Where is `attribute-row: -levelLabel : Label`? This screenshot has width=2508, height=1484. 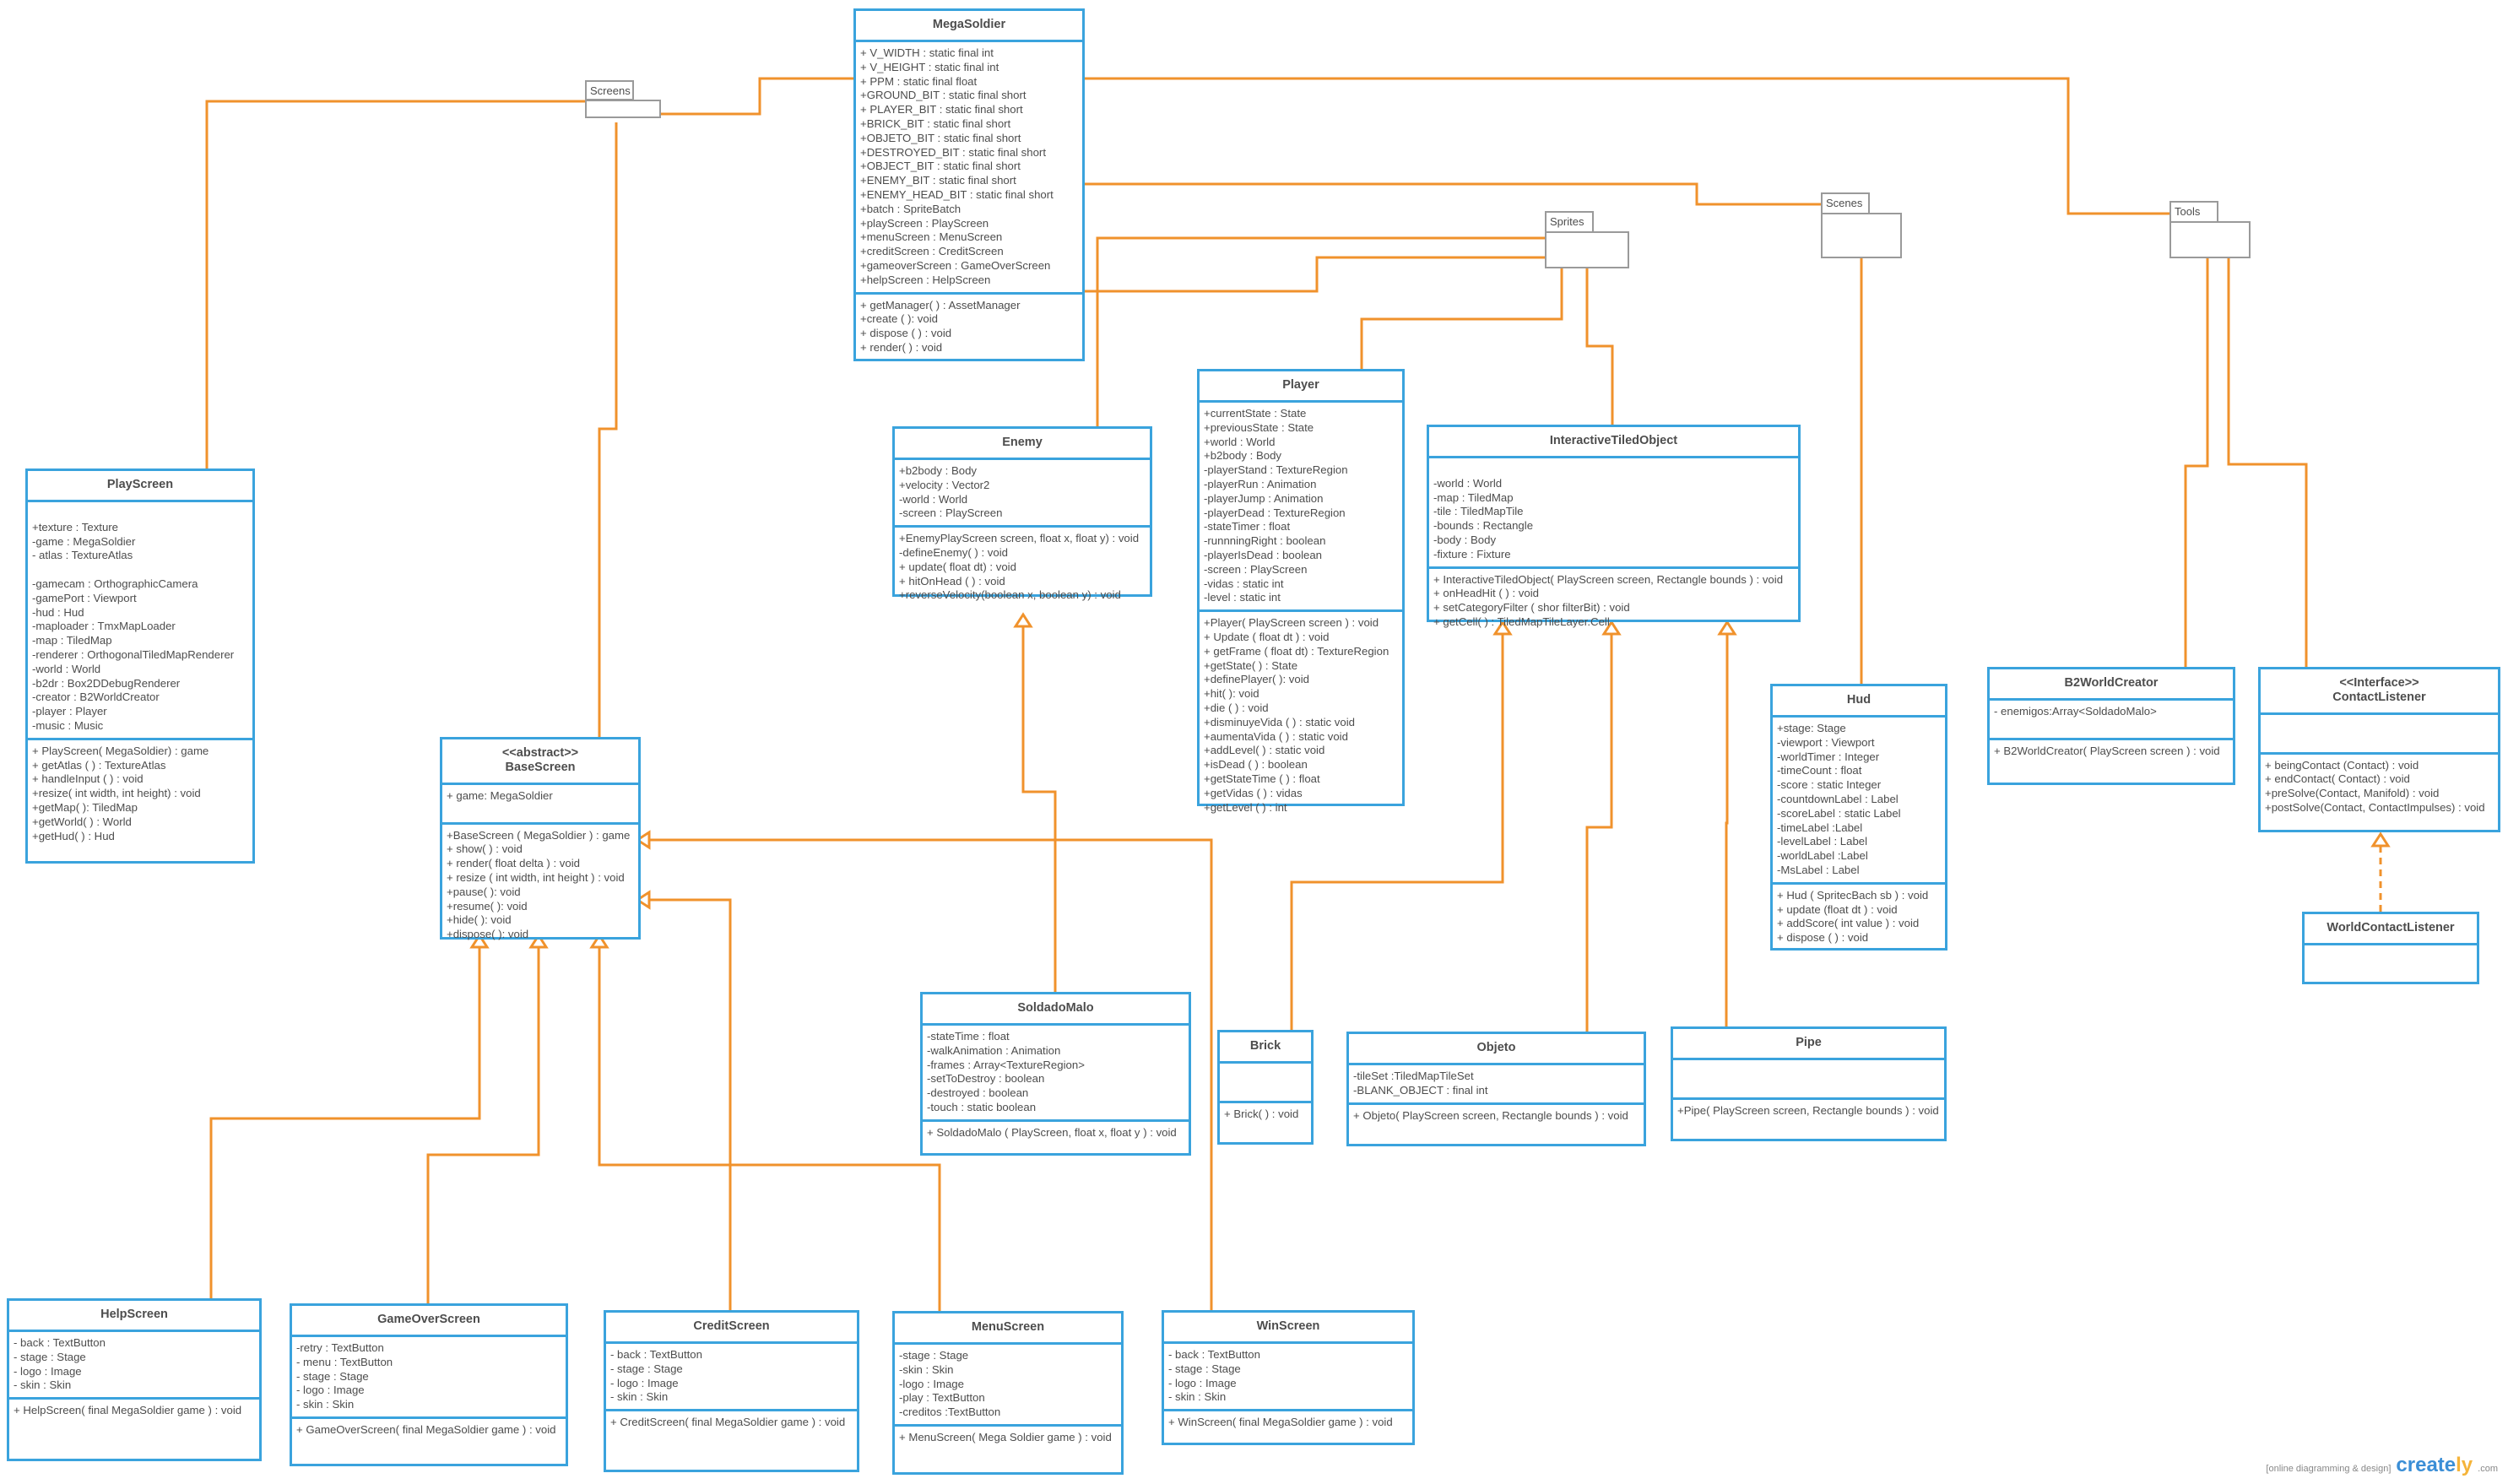
attribute-row: -levelLabel : Label is located at coordinates (1822, 842).